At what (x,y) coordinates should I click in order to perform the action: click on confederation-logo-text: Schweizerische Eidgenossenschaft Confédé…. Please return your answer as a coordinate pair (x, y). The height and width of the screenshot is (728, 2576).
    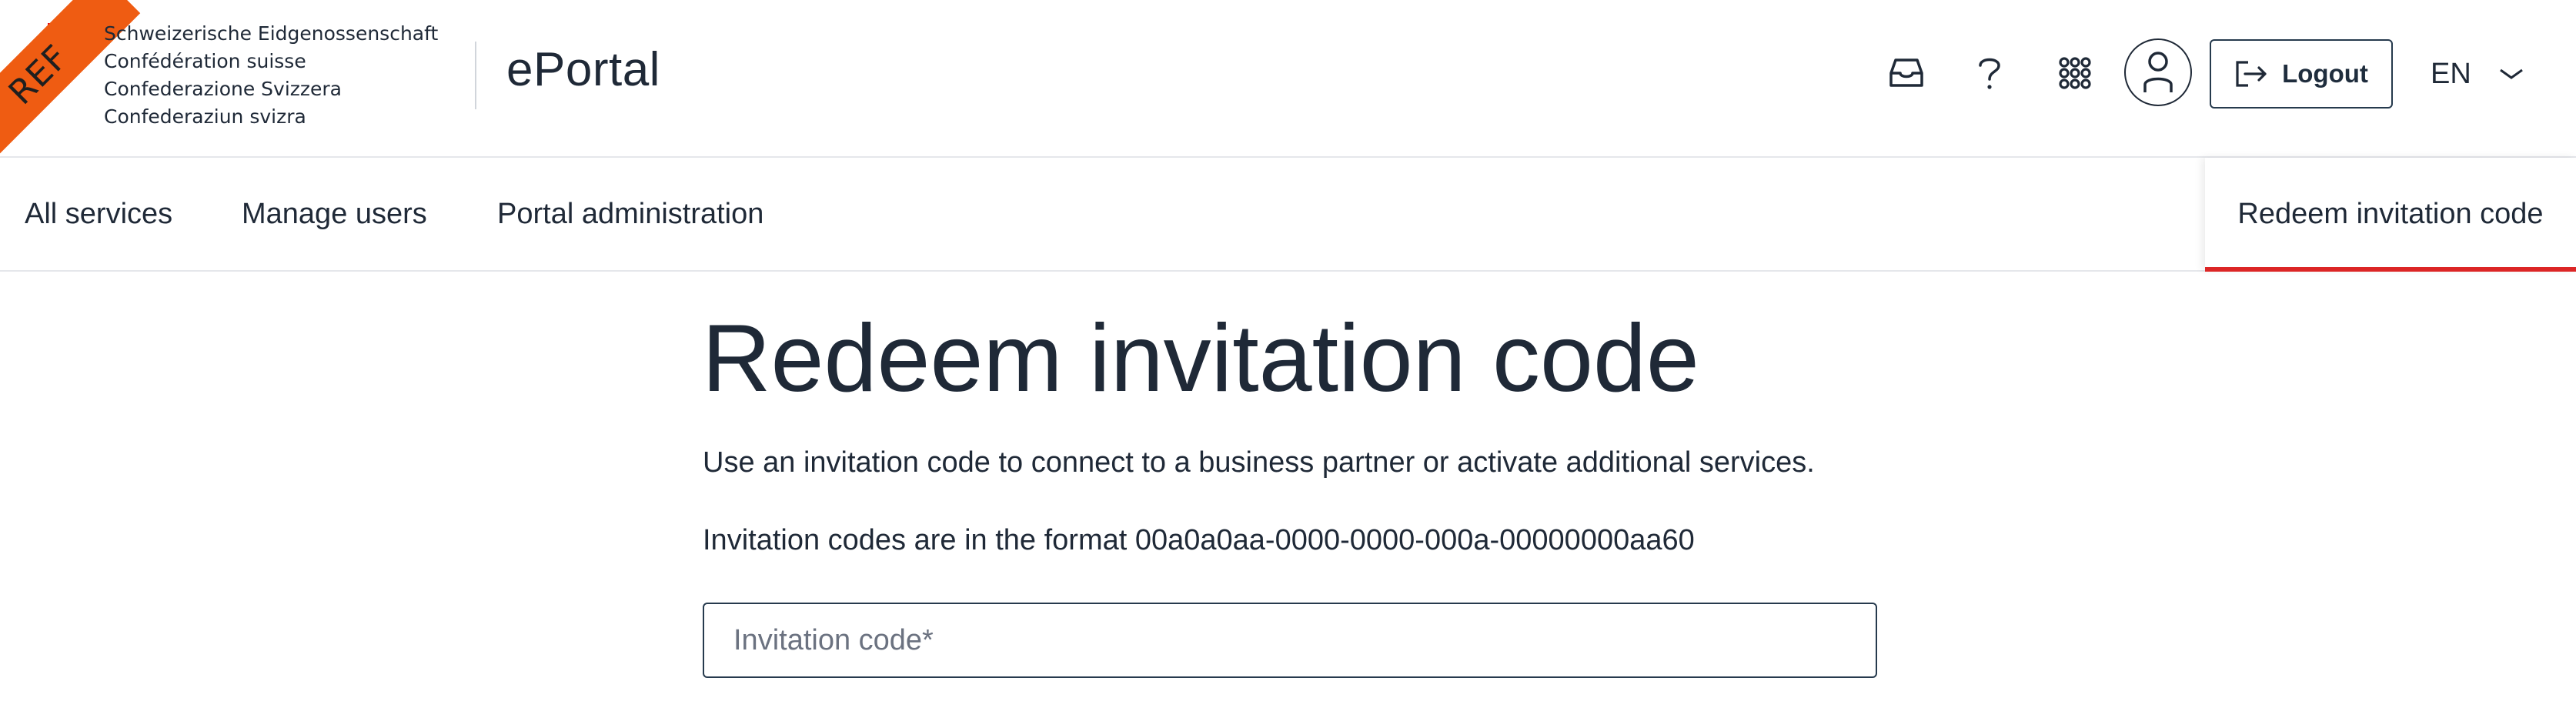
    Looking at the image, I should click on (271, 75).